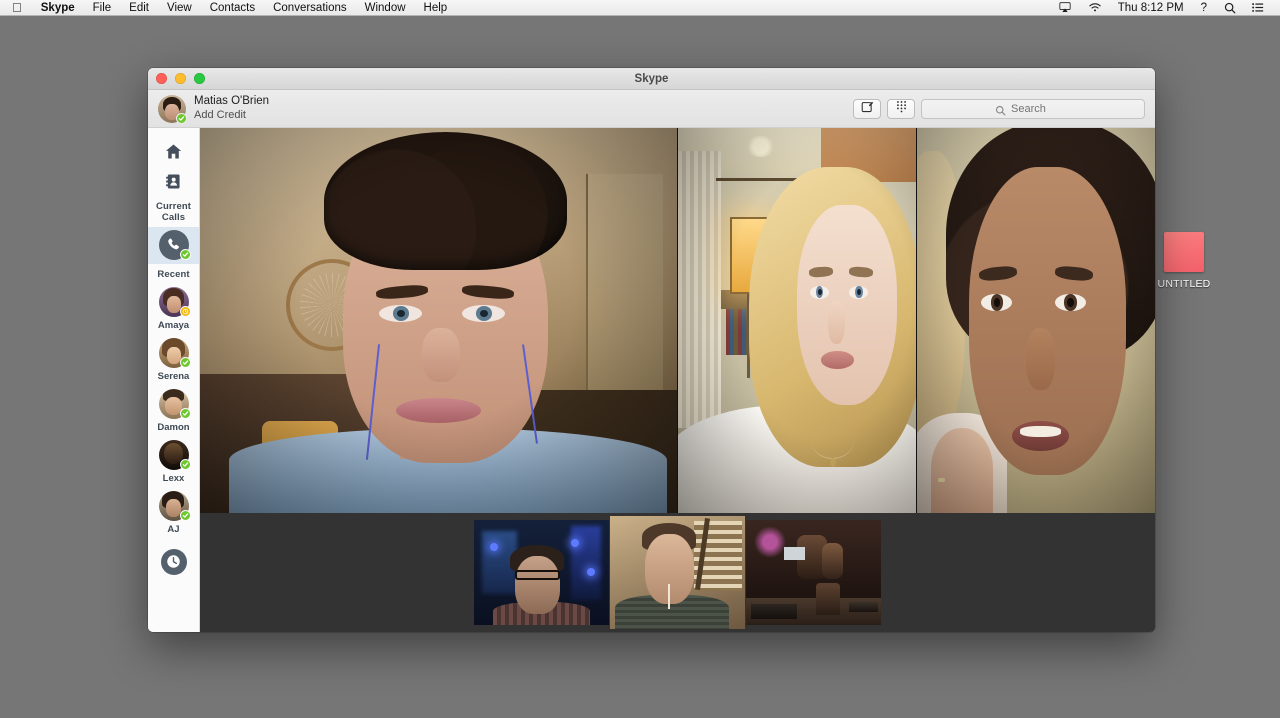 The height and width of the screenshot is (718, 1280). I want to click on menu-item-file: File, so click(102, 8).